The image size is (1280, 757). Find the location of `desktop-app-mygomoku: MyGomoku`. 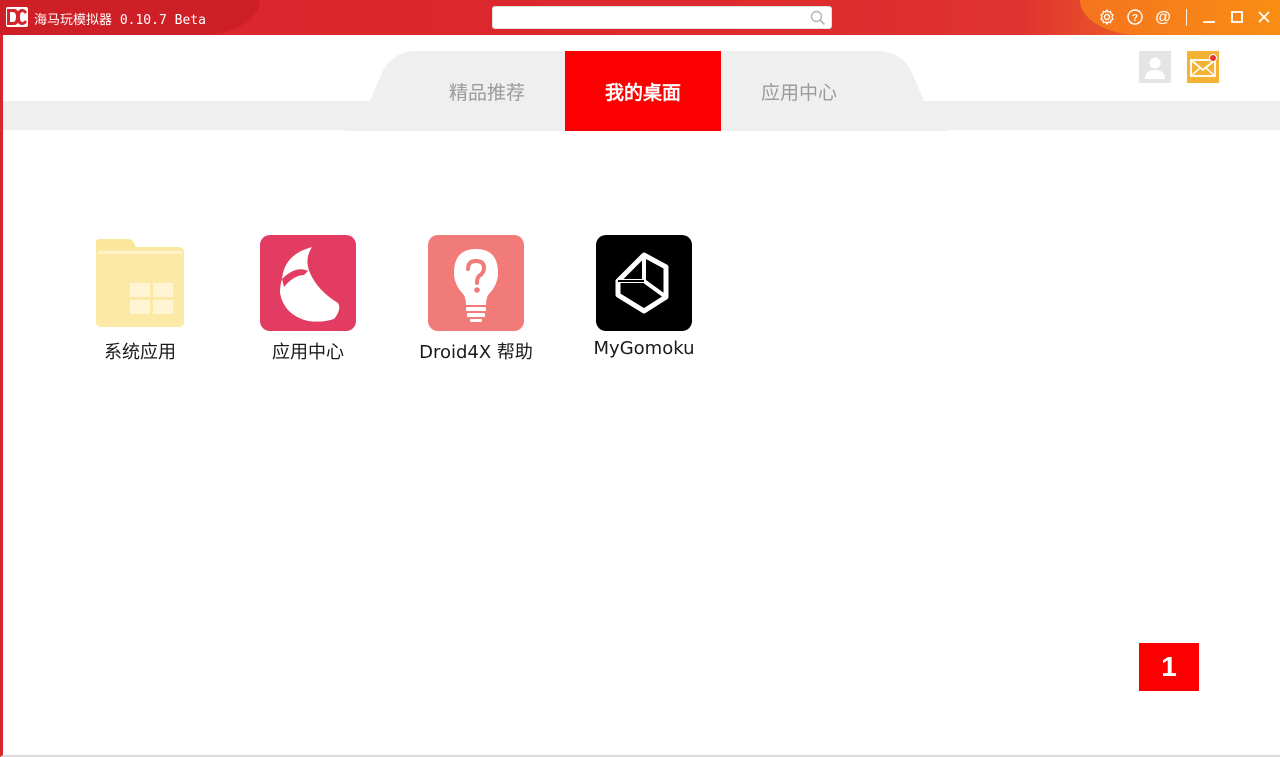

desktop-app-mygomoku: MyGomoku is located at coordinates (644, 297).